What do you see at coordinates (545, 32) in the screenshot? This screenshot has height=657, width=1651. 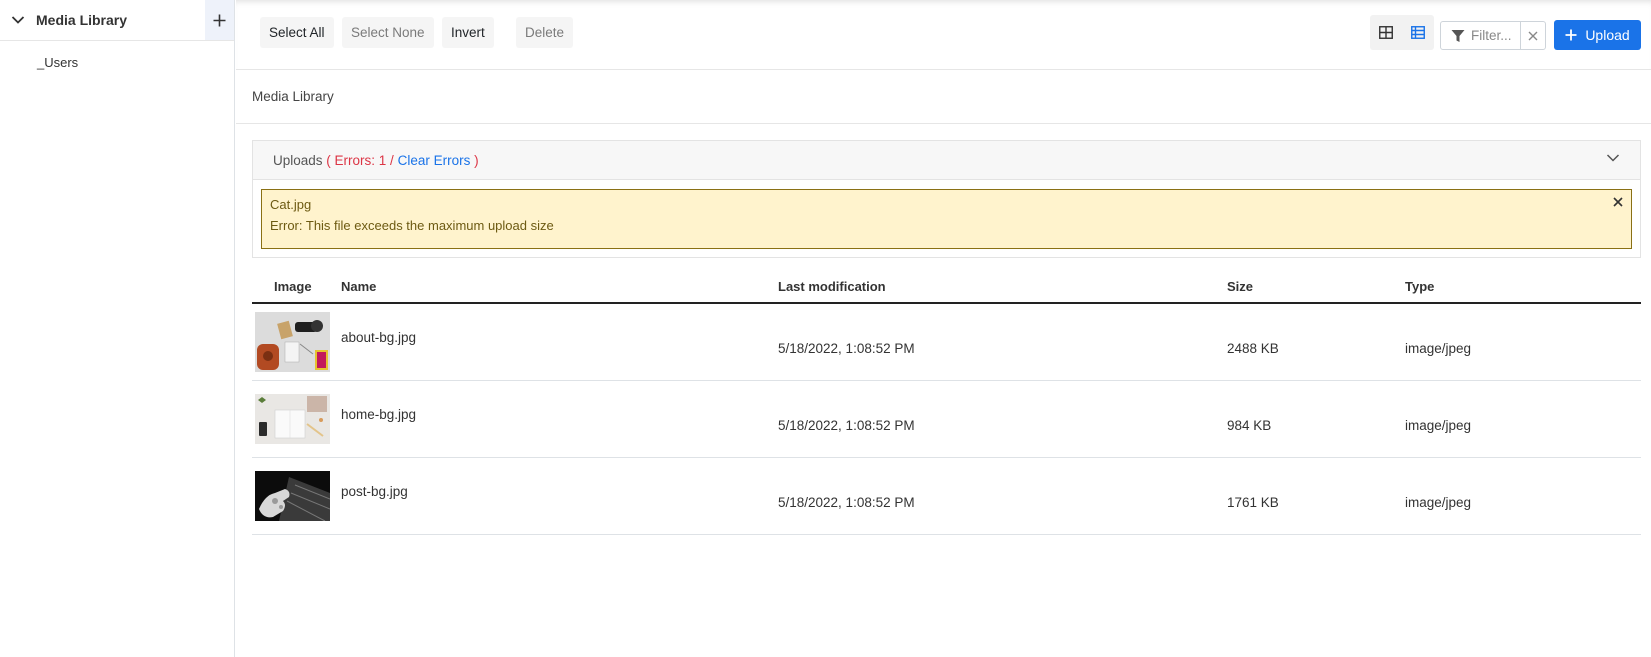 I see `delete-button: Delete` at bounding box center [545, 32].